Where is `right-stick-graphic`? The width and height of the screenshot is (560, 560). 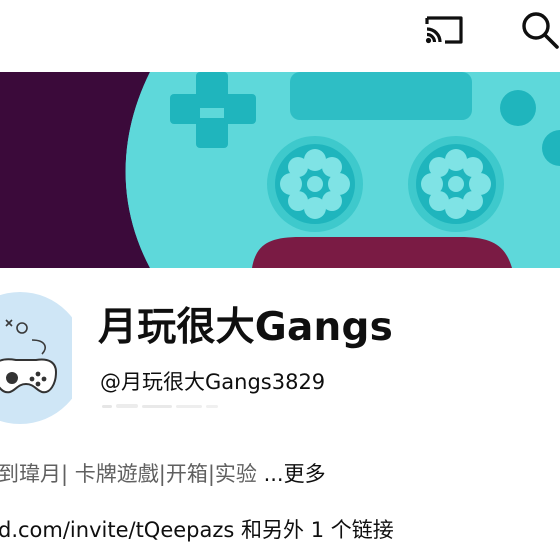
right-stick-graphic is located at coordinates (456, 184).